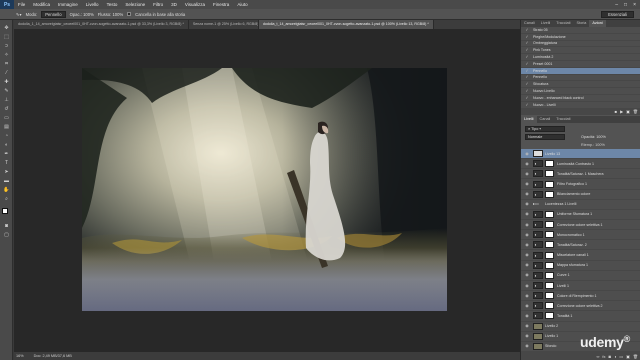 The height and width of the screenshot is (360, 640). I want to click on history-item: ✓ Pink Tones, so click(580, 51).